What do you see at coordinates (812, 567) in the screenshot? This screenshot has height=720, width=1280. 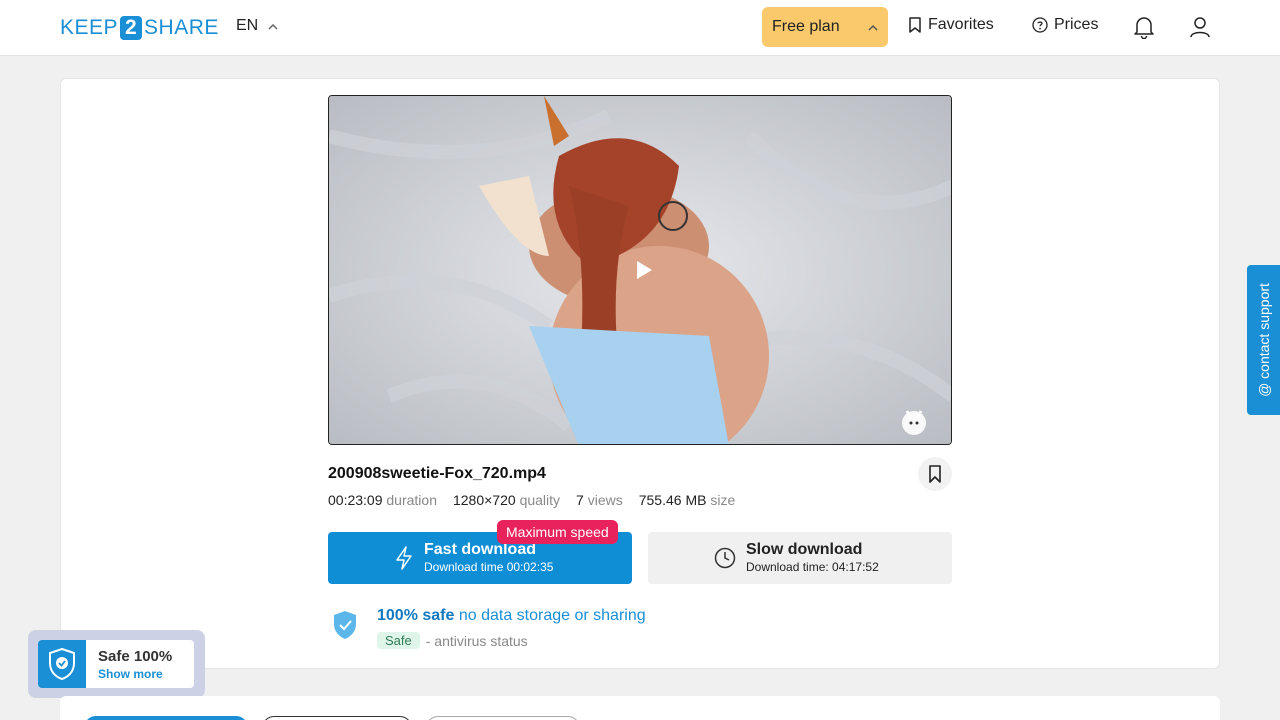 I see `slow-download-time: Download time: 04:17:52` at bounding box center [812, 567].